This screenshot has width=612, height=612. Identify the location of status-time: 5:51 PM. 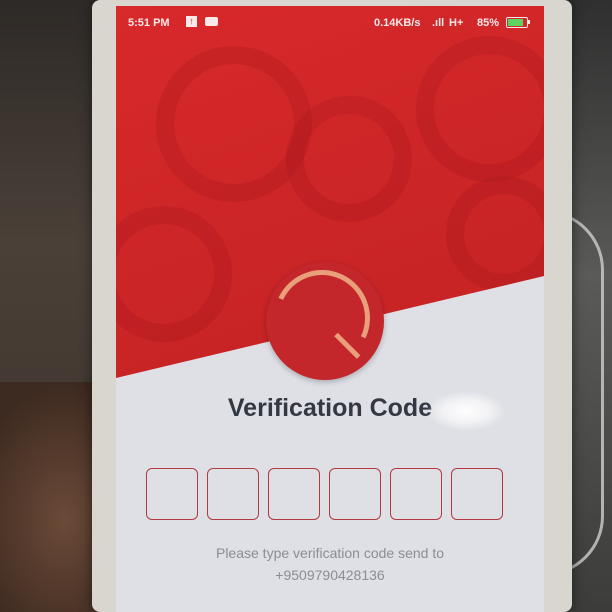
(149, 23).